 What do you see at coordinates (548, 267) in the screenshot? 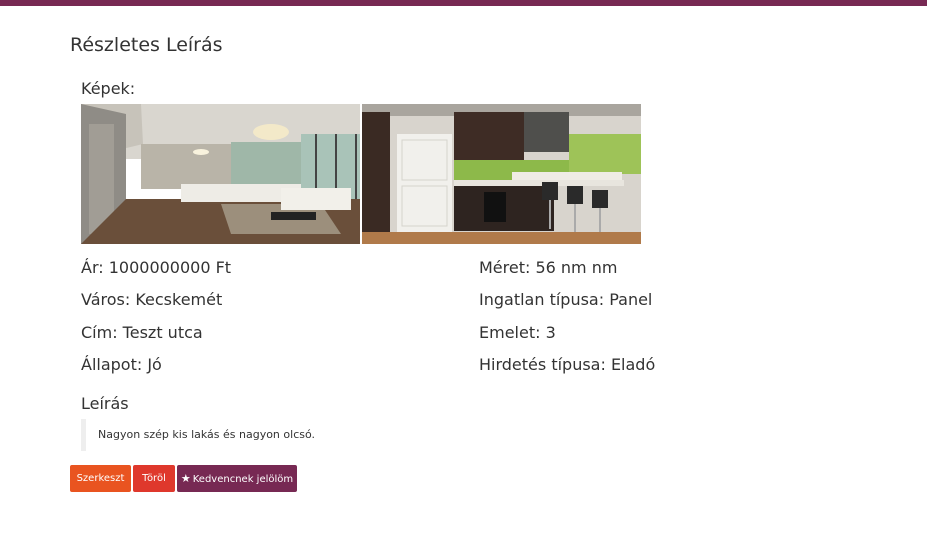
I see `size-field: Méret: 56 nm nm` at bounding box center [548, 267].